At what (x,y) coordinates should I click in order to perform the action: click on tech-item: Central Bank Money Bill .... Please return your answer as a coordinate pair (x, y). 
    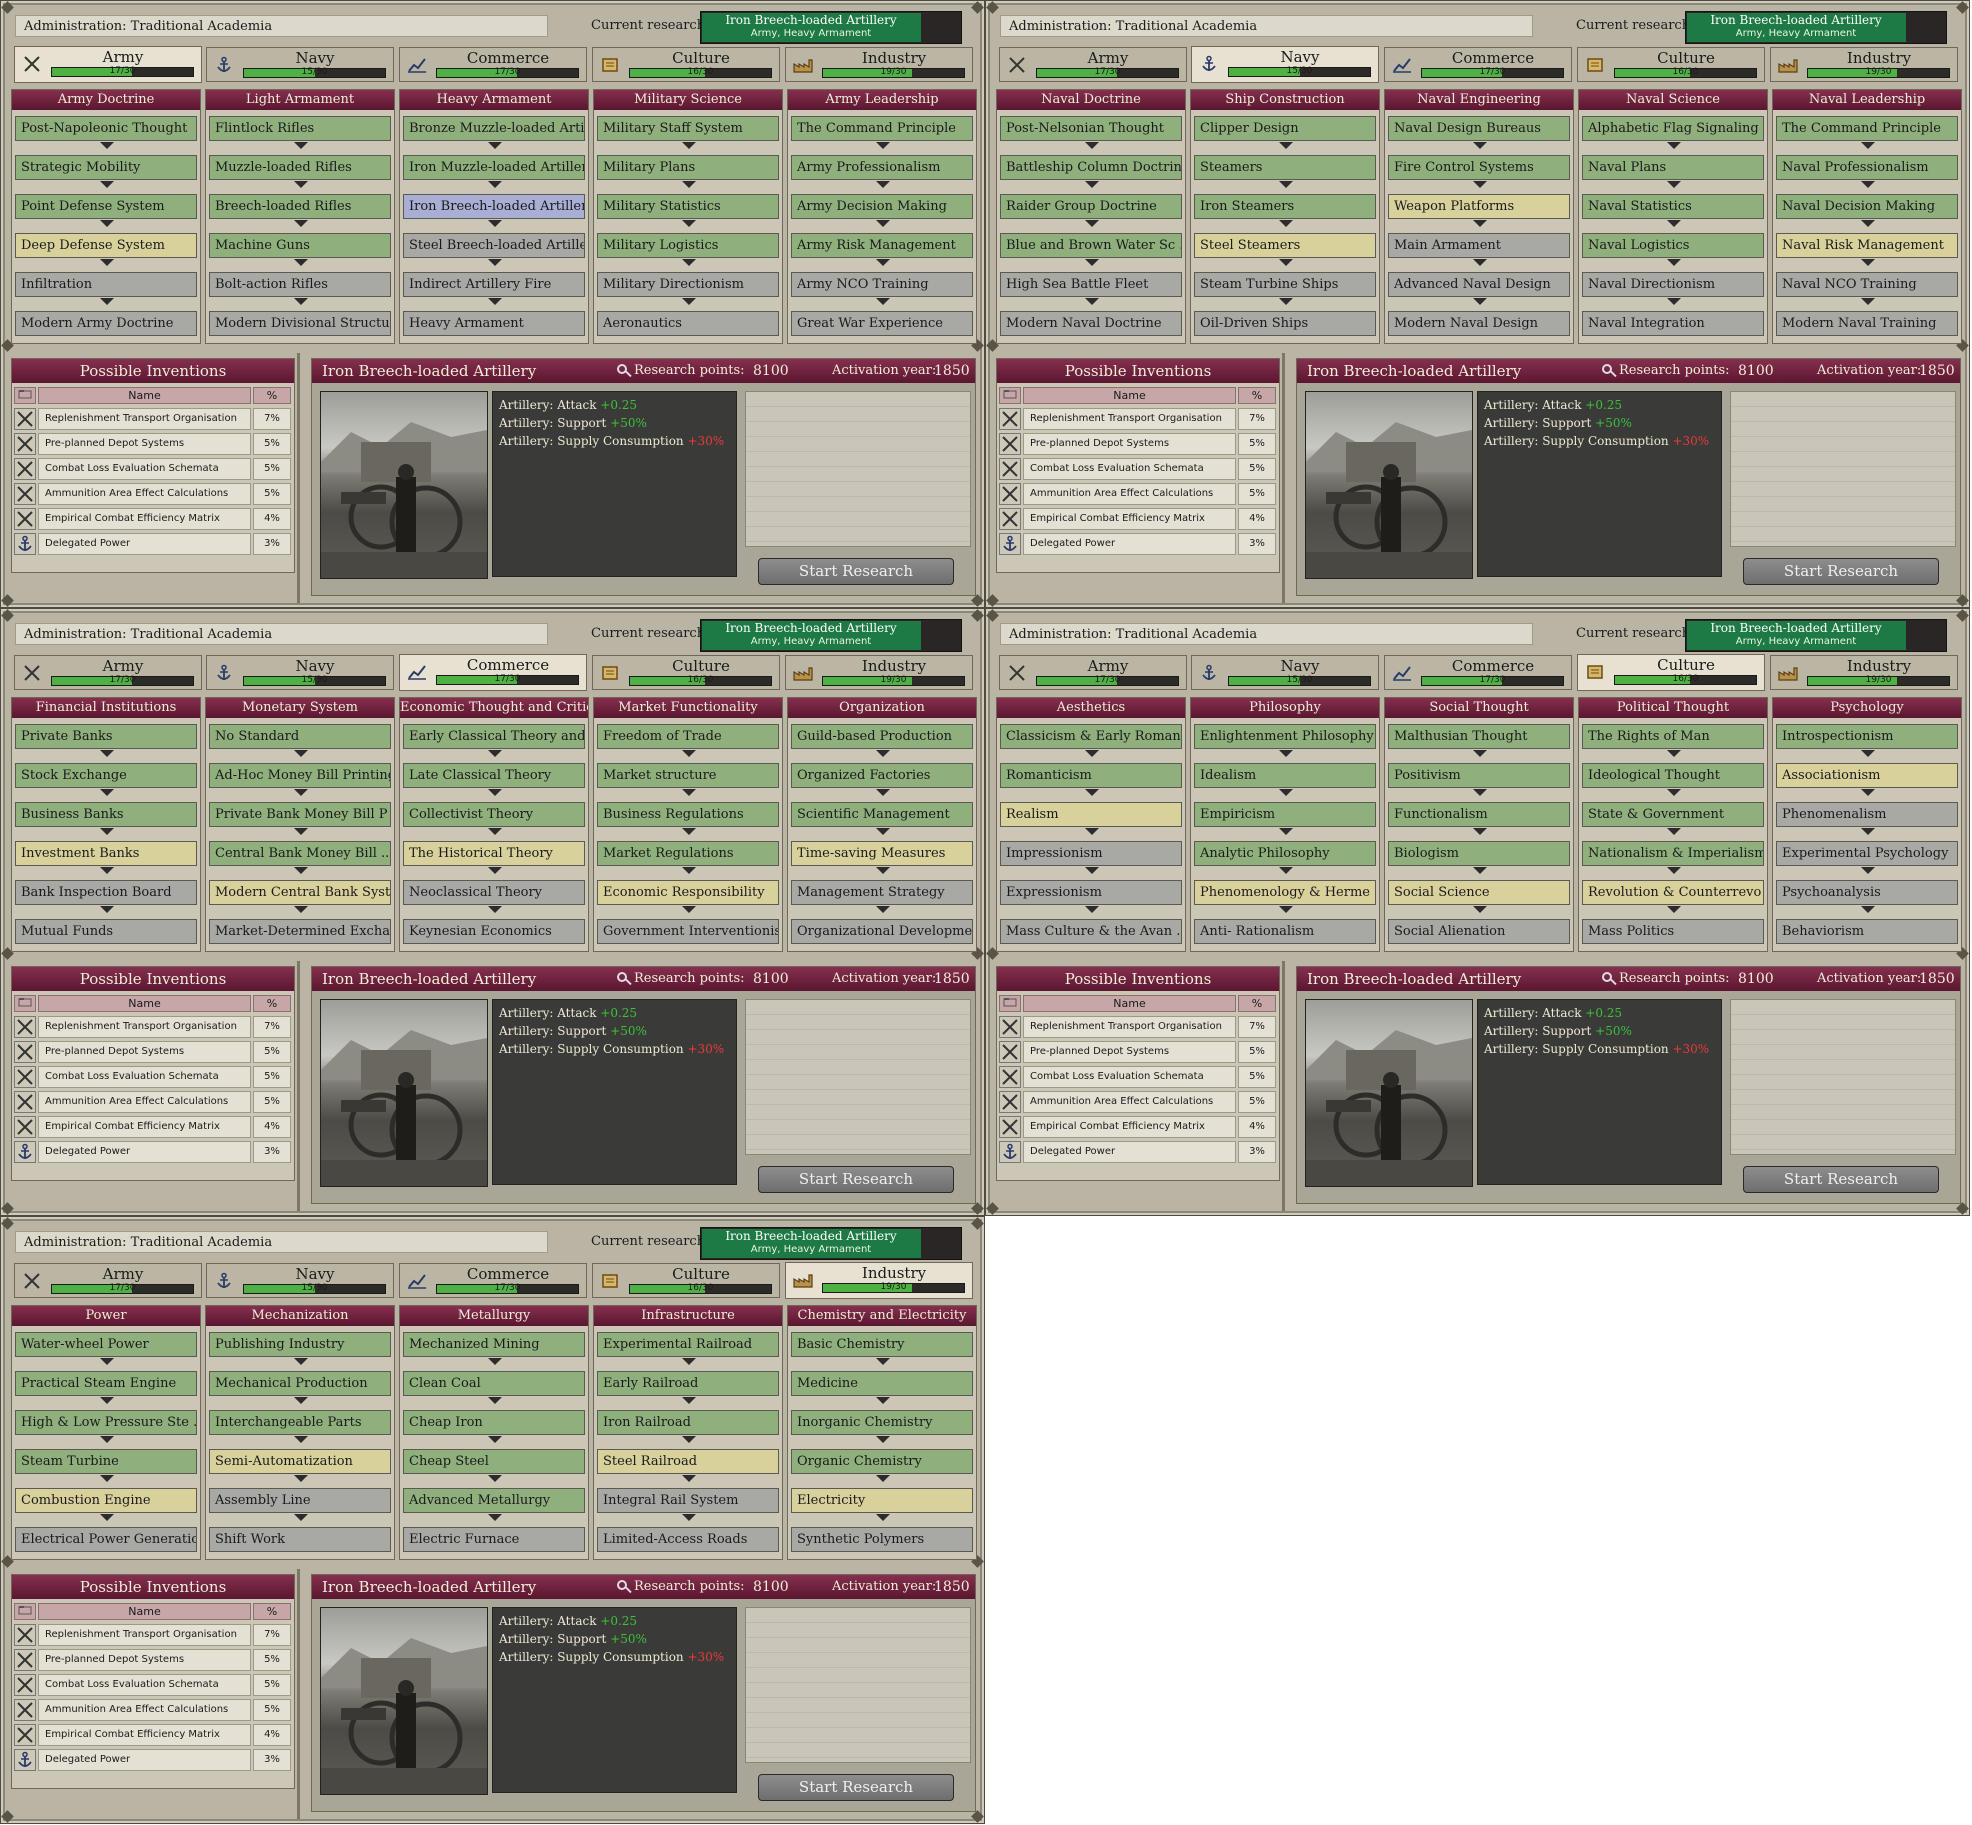
    Looking at the image, I should click on (300, 853).